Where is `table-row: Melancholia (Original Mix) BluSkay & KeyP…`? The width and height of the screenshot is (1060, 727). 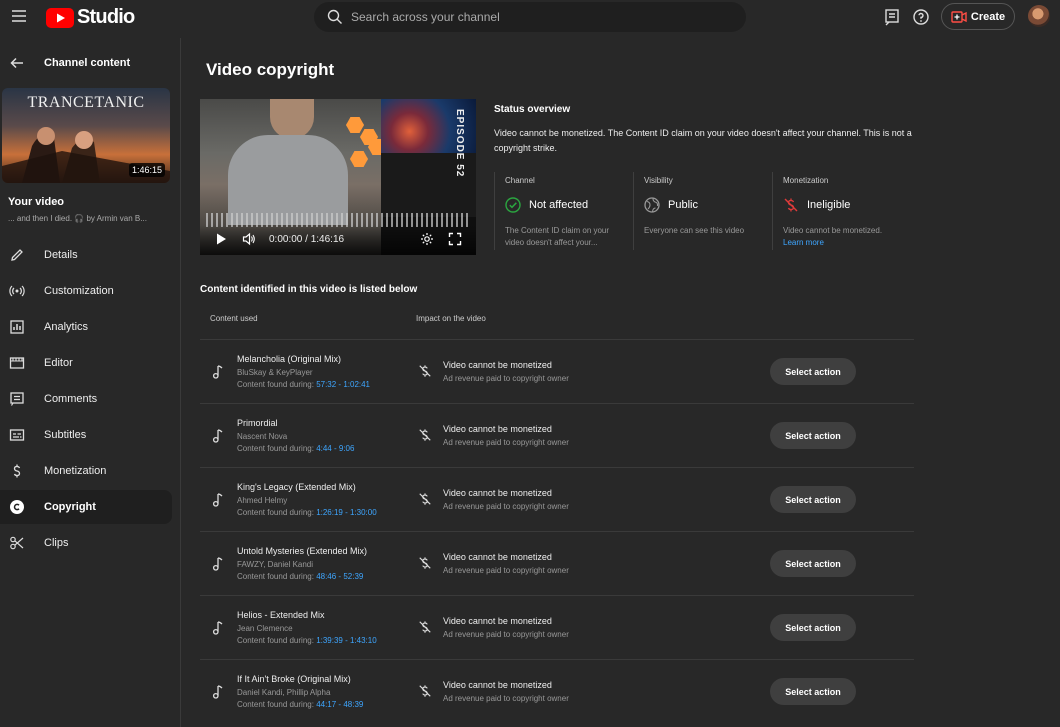
table-row: Melancholia (Original Mix) BluSkay & KeyP… is located at coordinates (557, 371).